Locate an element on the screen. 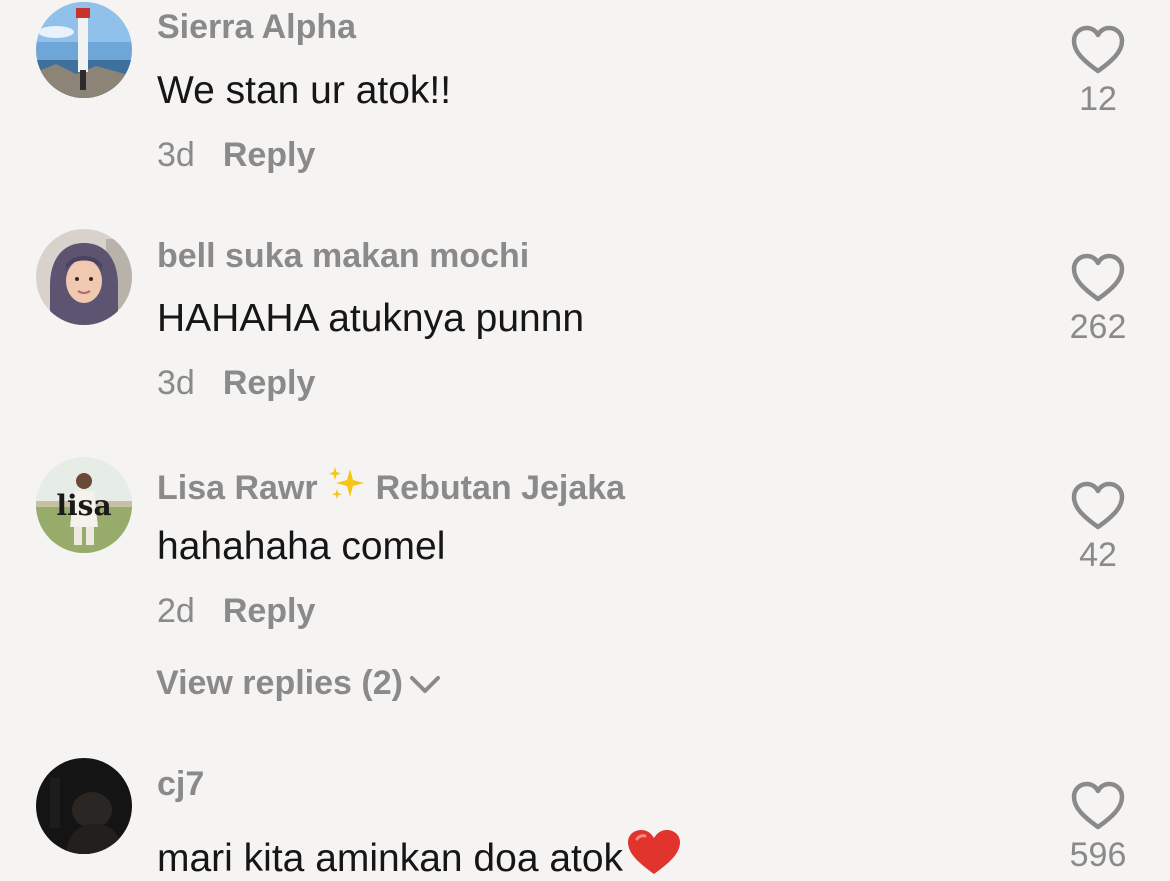 This screenshot has width=1170, height=881. avatar-lighthouse-photo is located at coordinates (84, 50).